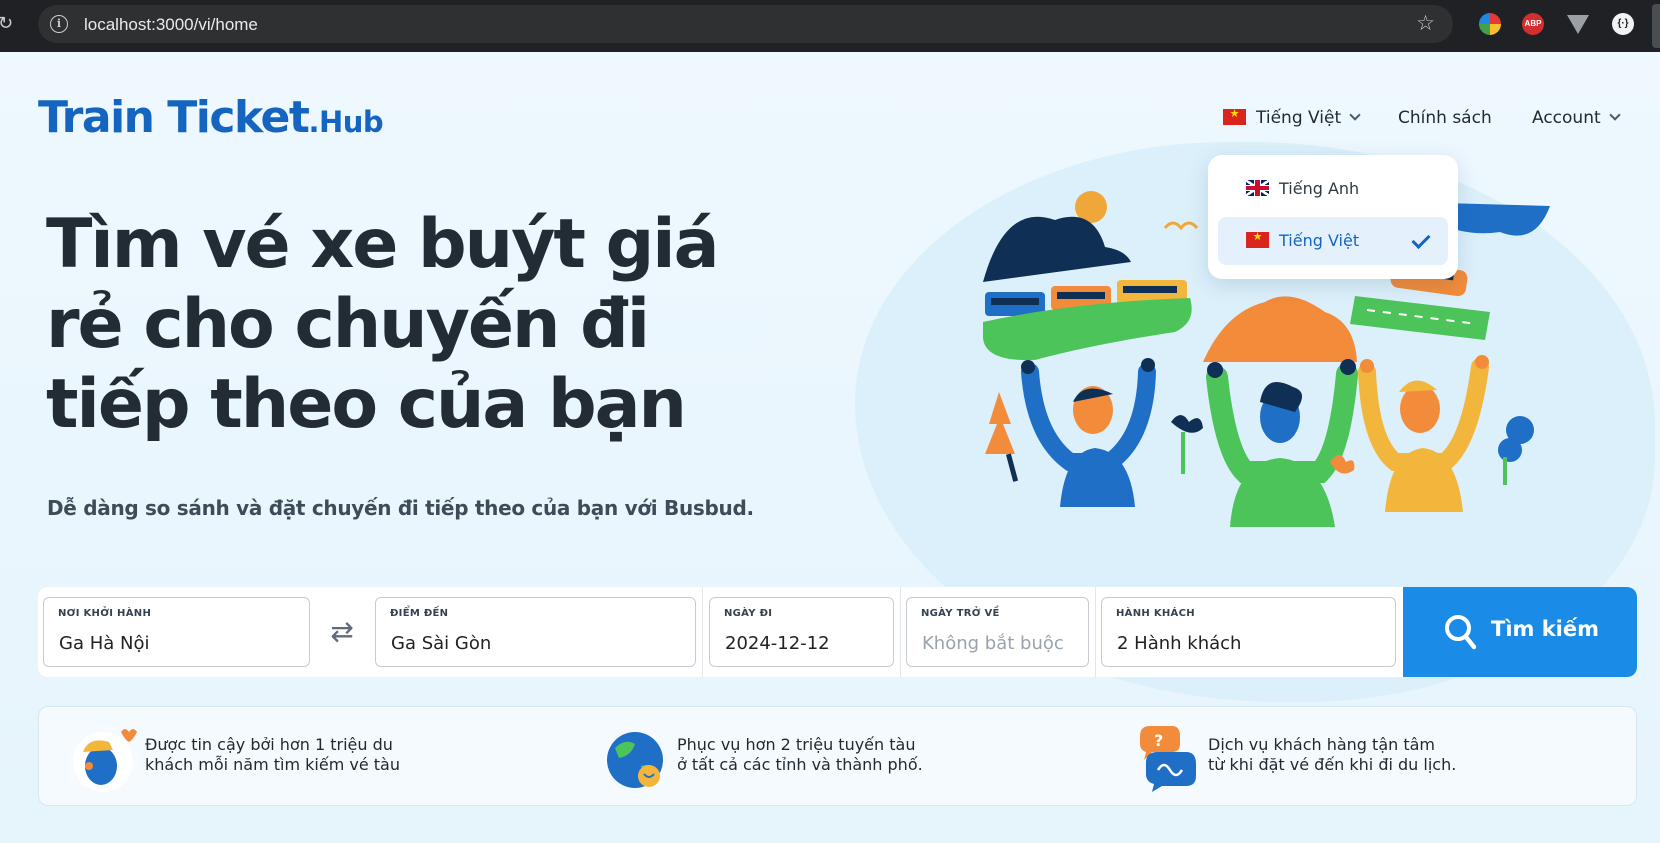  I want to click on search-icon, so click(1461, 632).